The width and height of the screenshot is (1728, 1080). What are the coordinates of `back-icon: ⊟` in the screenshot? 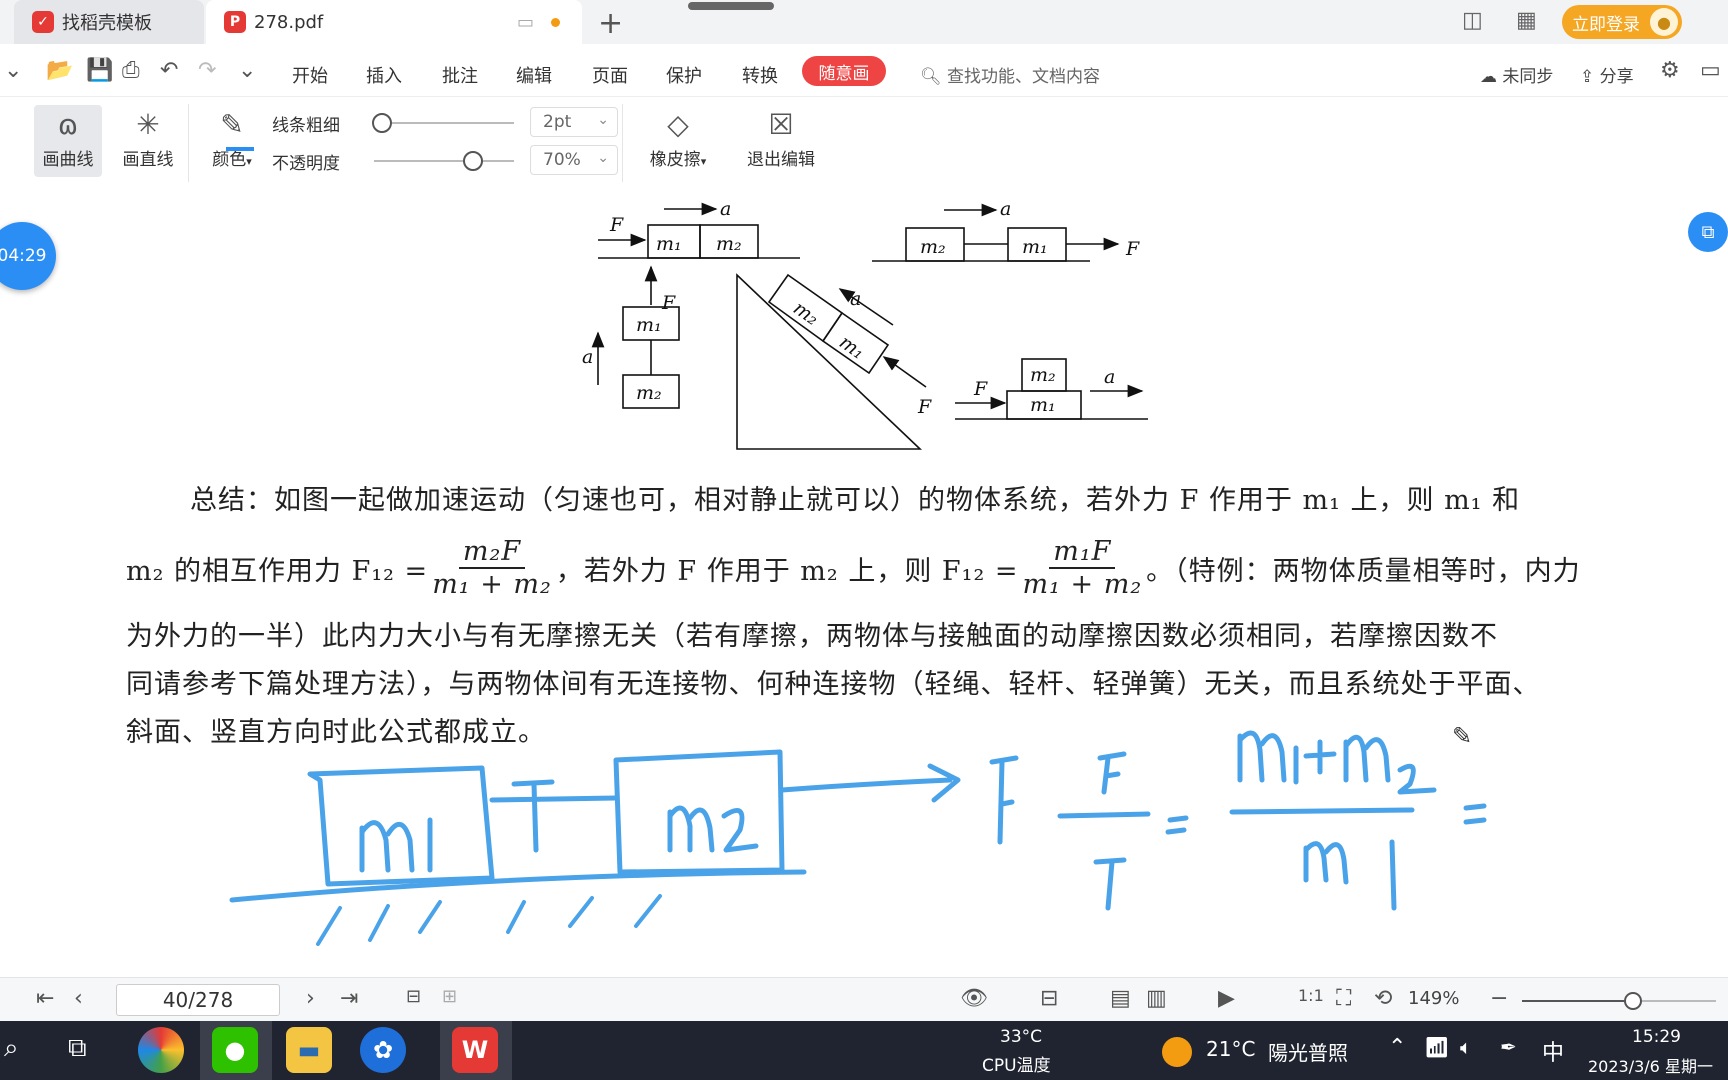 It's located at (413, 996).